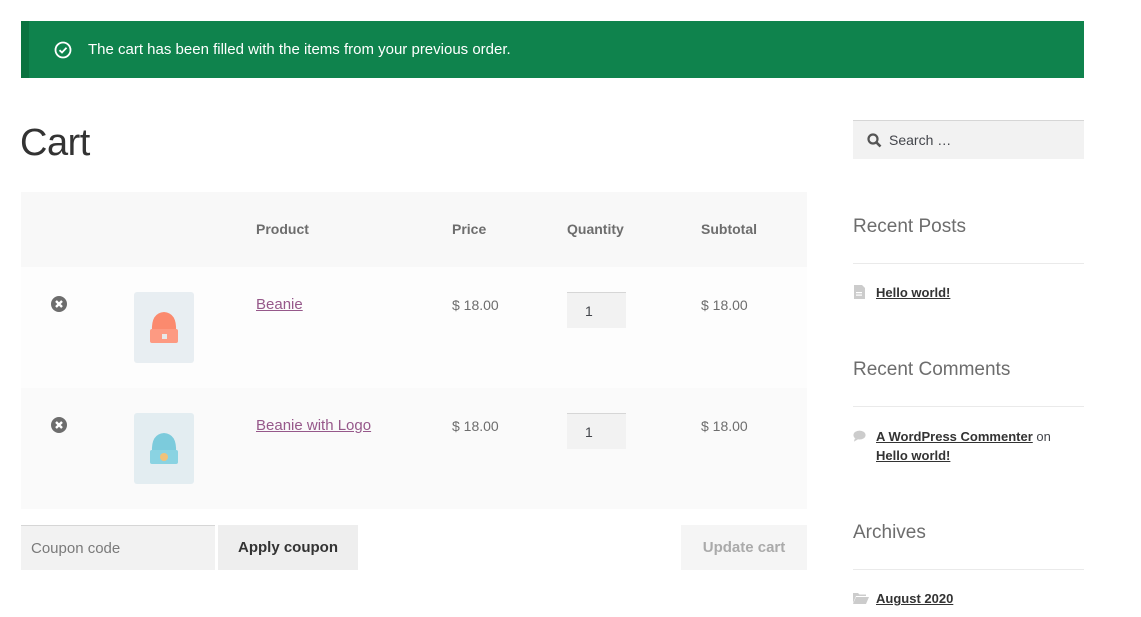 The image size is (1141, 617). Describe the element at coordinates (954, 436) in the screenshot. I see `comment-author-link: A WordPress Commenter` at that location.